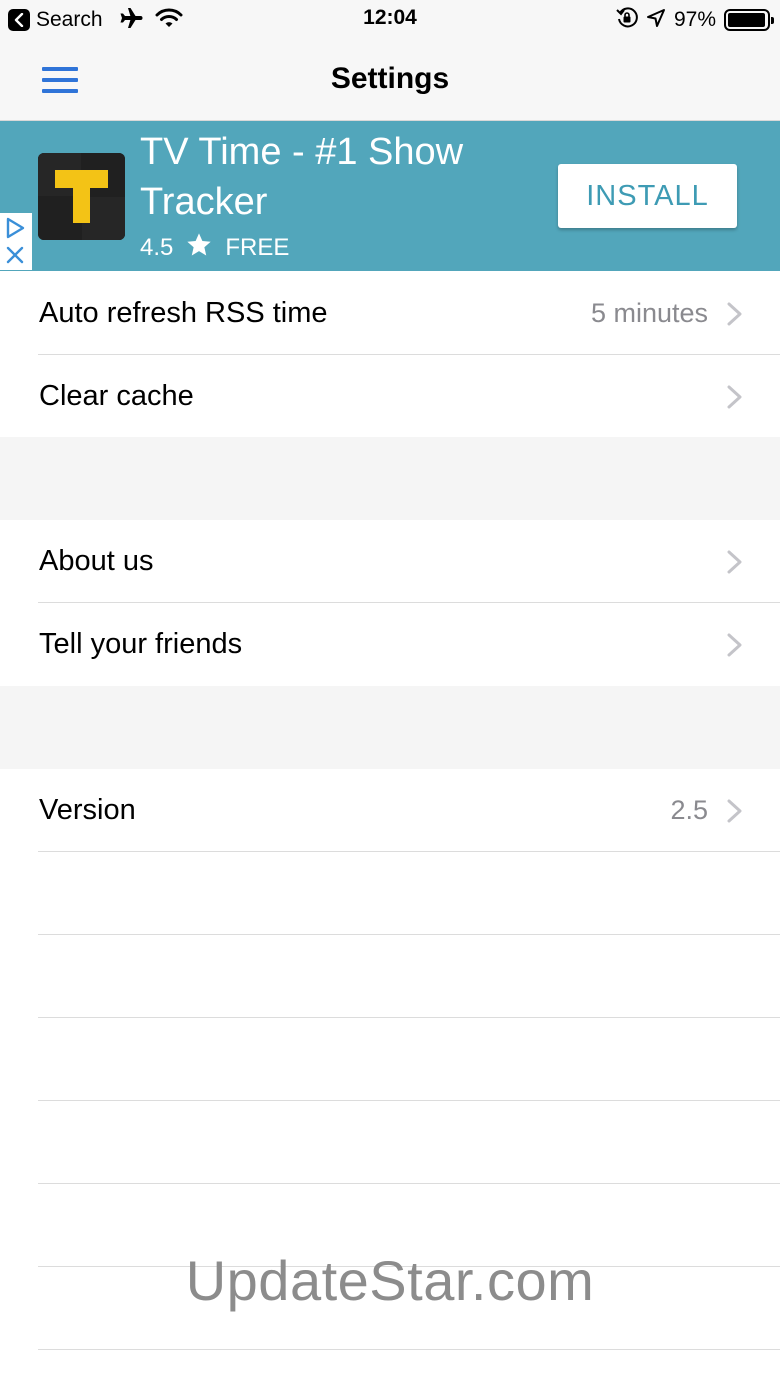  What do you see at coordinates (15, 230) in the screenshot?
I see `ad-choices-icon` at bounding box center [15, 230].